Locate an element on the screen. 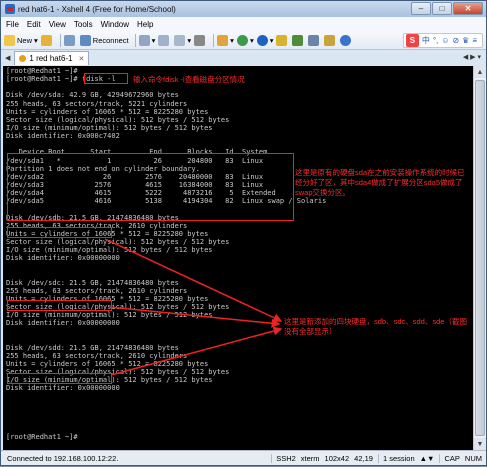 The height and width of the screenshot is (467, 487). toolbar: New ▾ Reconnect ▾ ▾ ▾ ▾ ▾ S 中 °, ☺ ⊘ ♛ ≡ is located at coordinates (243, 40).